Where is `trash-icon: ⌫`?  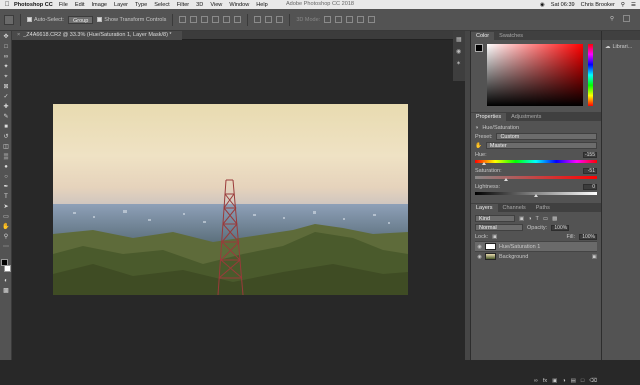
trash-icon: ⌫ is located at coordinates (593, 381).